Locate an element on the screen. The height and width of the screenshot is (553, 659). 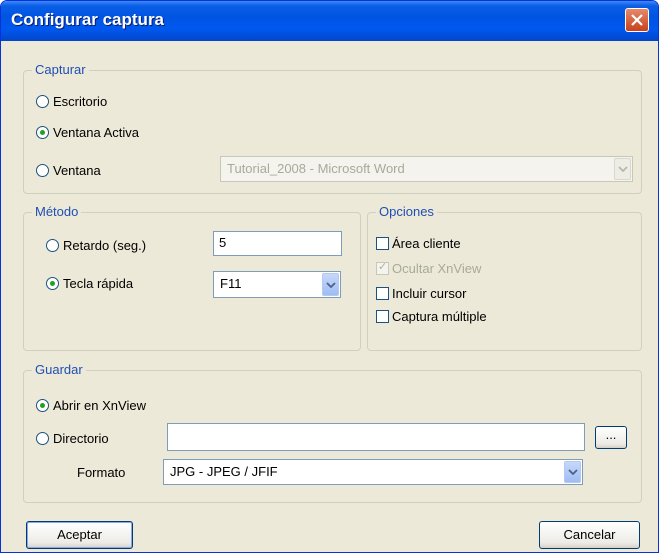
guardar-legend: Guardar is located at coordinates (59, 369).